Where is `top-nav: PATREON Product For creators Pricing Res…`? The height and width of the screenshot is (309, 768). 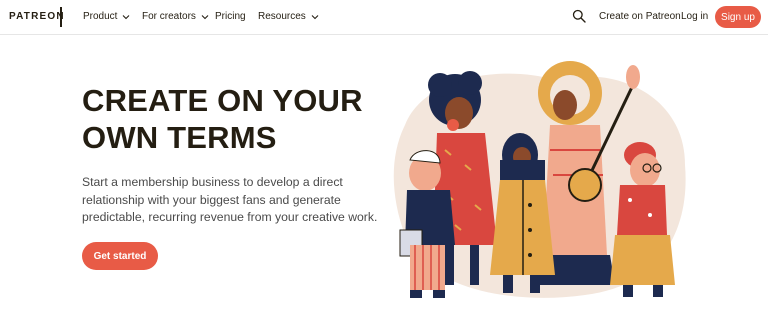
top-nav: PATREON Product For creators Pricing Res… is located at coordinates (384, 17).